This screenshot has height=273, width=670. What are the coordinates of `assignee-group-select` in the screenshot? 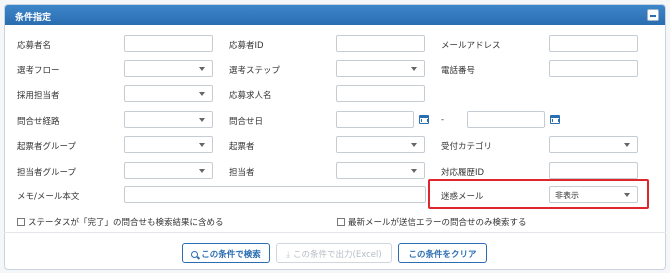 It's located at (168, 170).